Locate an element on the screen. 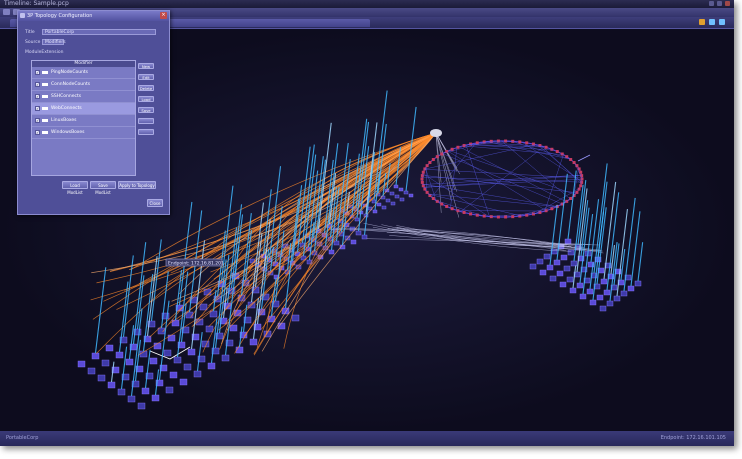  hub-node is located at coordinates (436, 133).